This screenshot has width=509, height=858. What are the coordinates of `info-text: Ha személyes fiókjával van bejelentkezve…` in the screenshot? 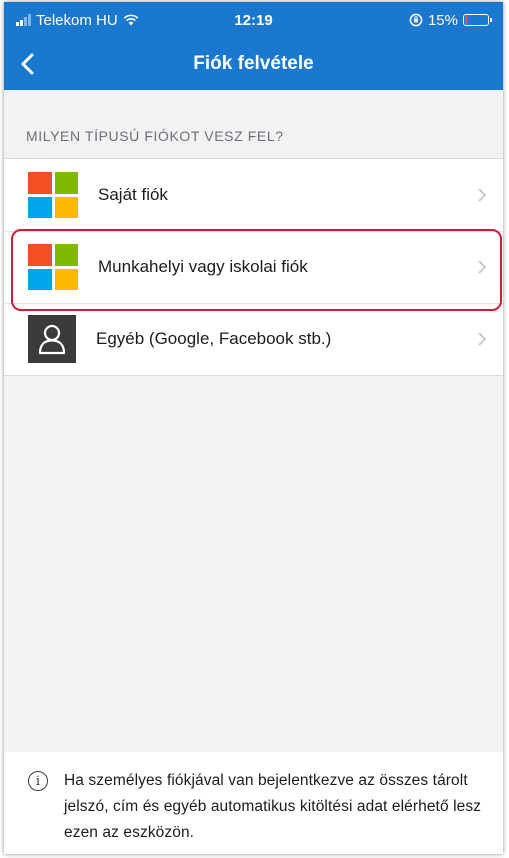 It's located at (273, 806).